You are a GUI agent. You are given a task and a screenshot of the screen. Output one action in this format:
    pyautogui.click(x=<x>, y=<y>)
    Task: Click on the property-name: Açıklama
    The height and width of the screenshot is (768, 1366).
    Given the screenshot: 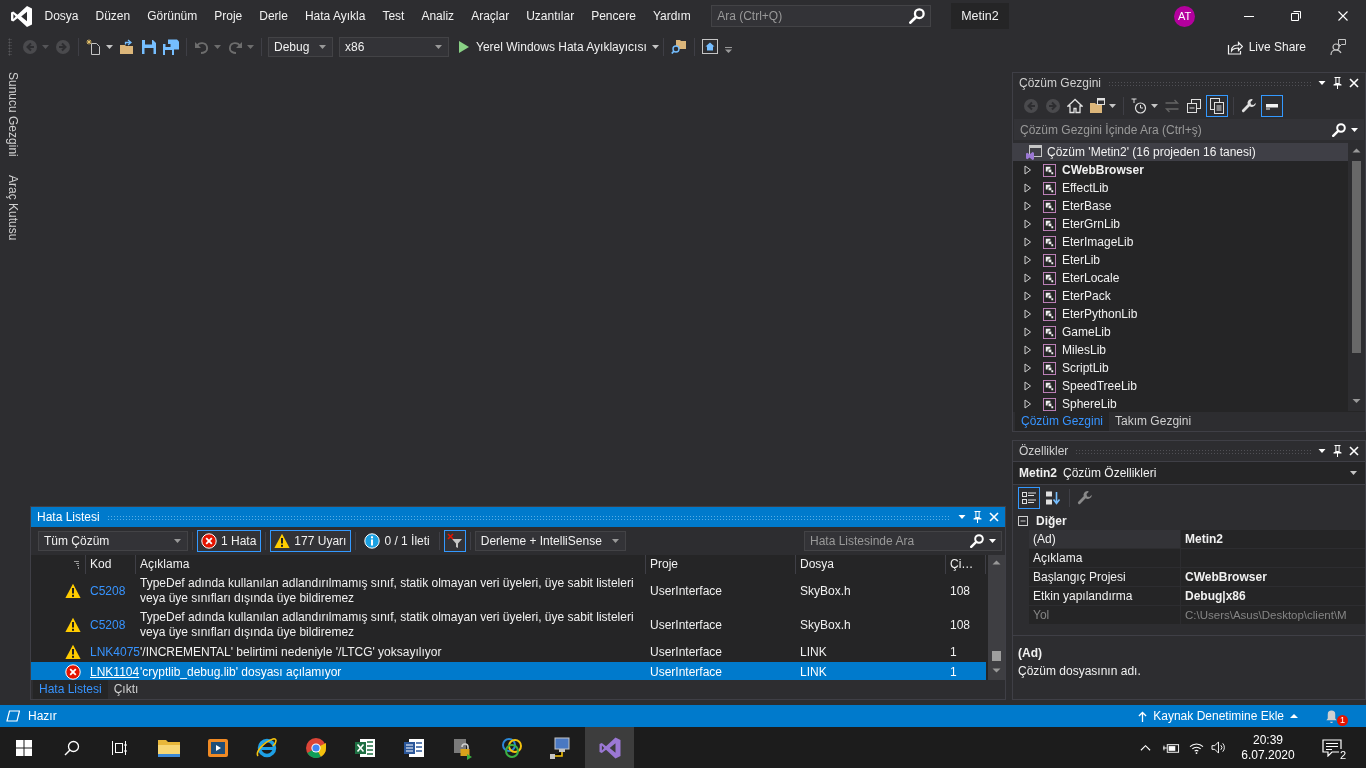 What is the action you would take?
    pyautogui.click(x=1105, y=558)
    